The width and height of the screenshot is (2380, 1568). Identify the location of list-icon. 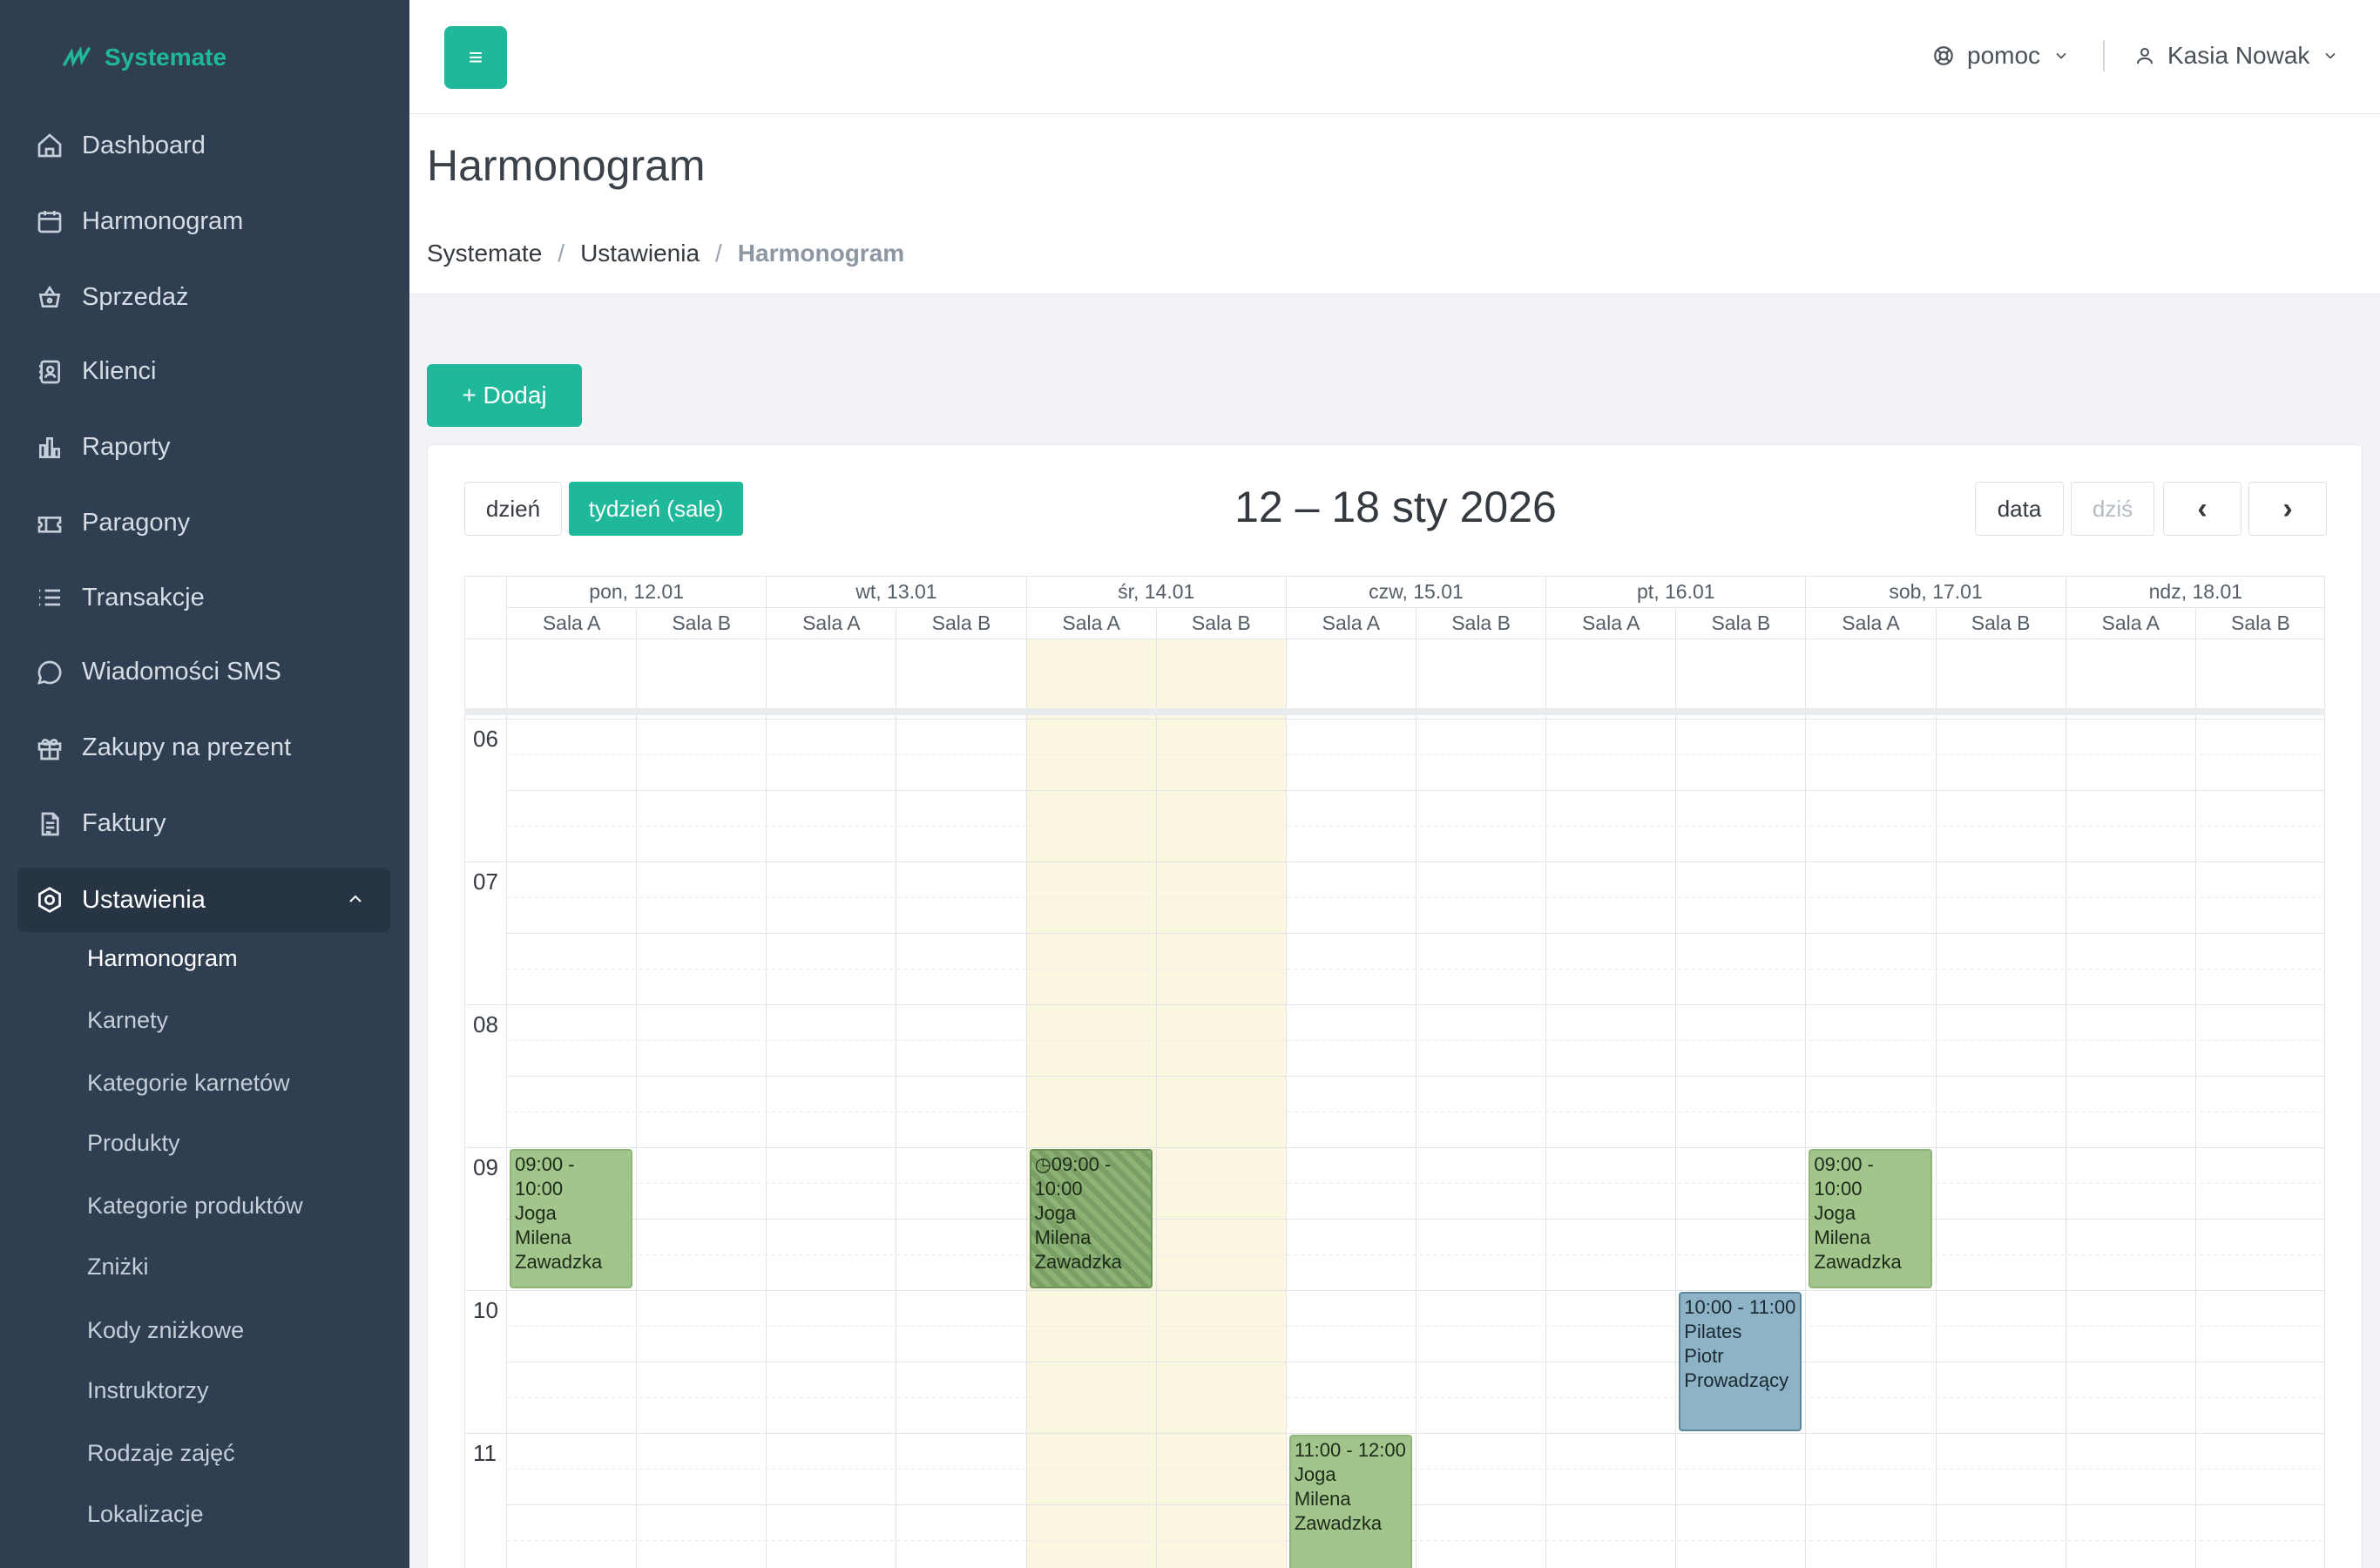
(49, 598).